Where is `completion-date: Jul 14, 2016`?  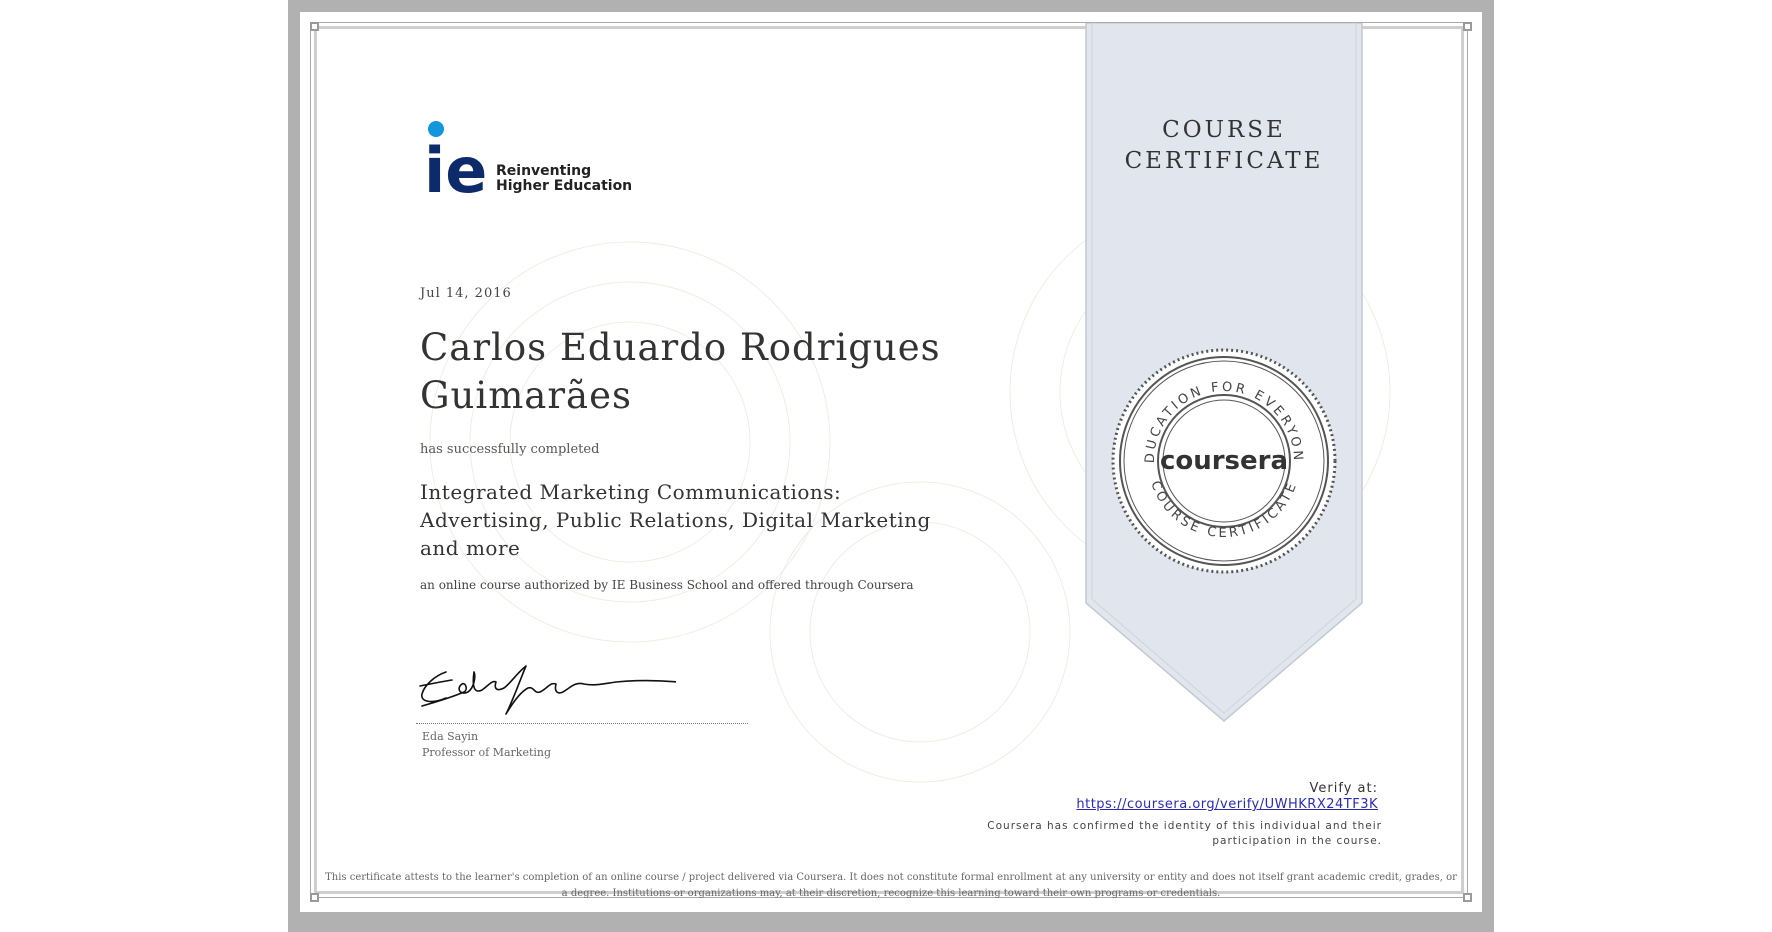 completion-date: Jul 14, 2016 is located at coordinates (466, 293).